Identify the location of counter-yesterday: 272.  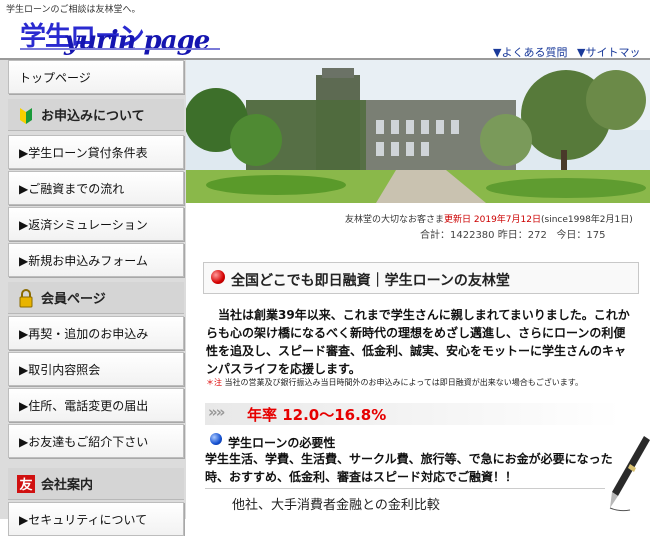
(537, 235).